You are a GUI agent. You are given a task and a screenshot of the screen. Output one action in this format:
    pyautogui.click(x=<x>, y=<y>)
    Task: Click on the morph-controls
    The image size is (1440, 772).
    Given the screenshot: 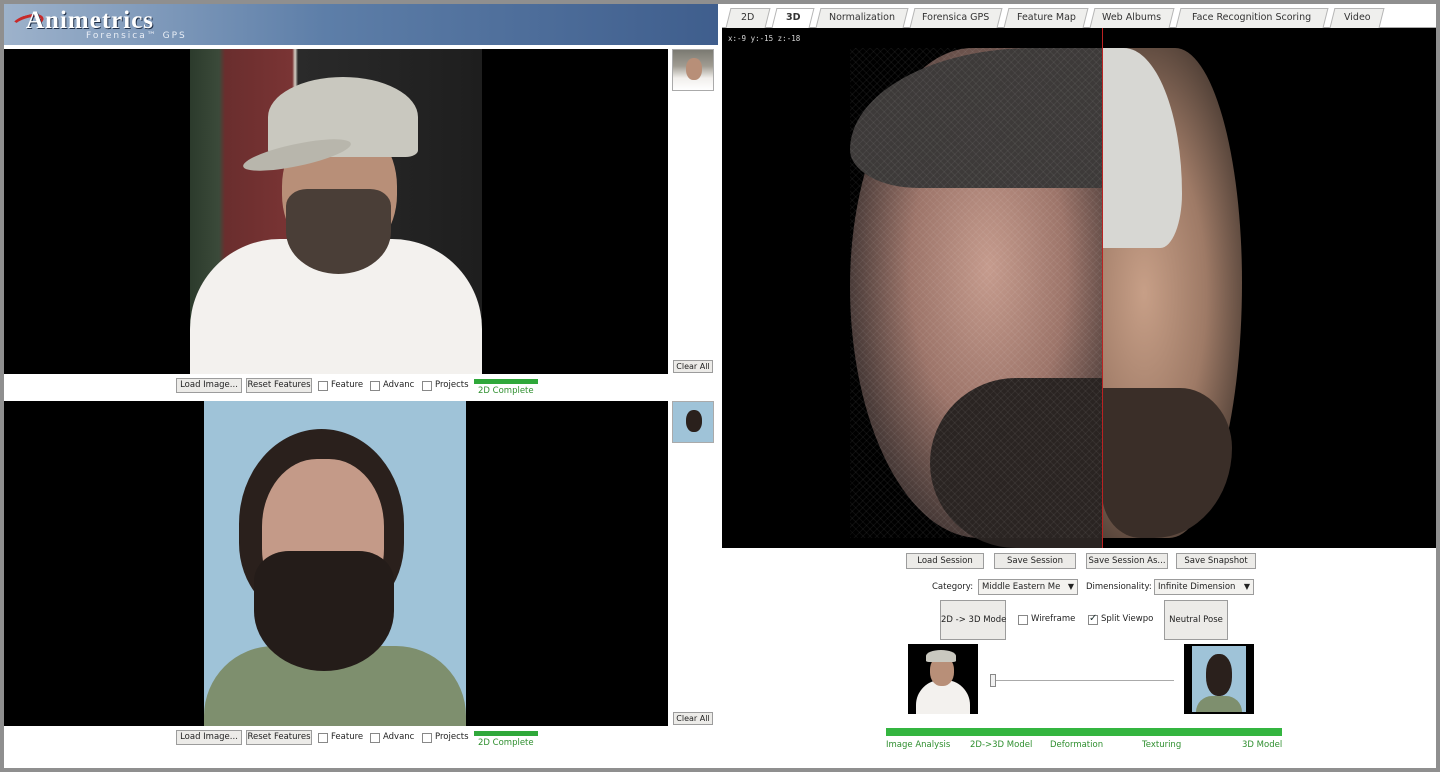 What is the action you would take?
    pyautogui.click(x=1079, y=680)
    